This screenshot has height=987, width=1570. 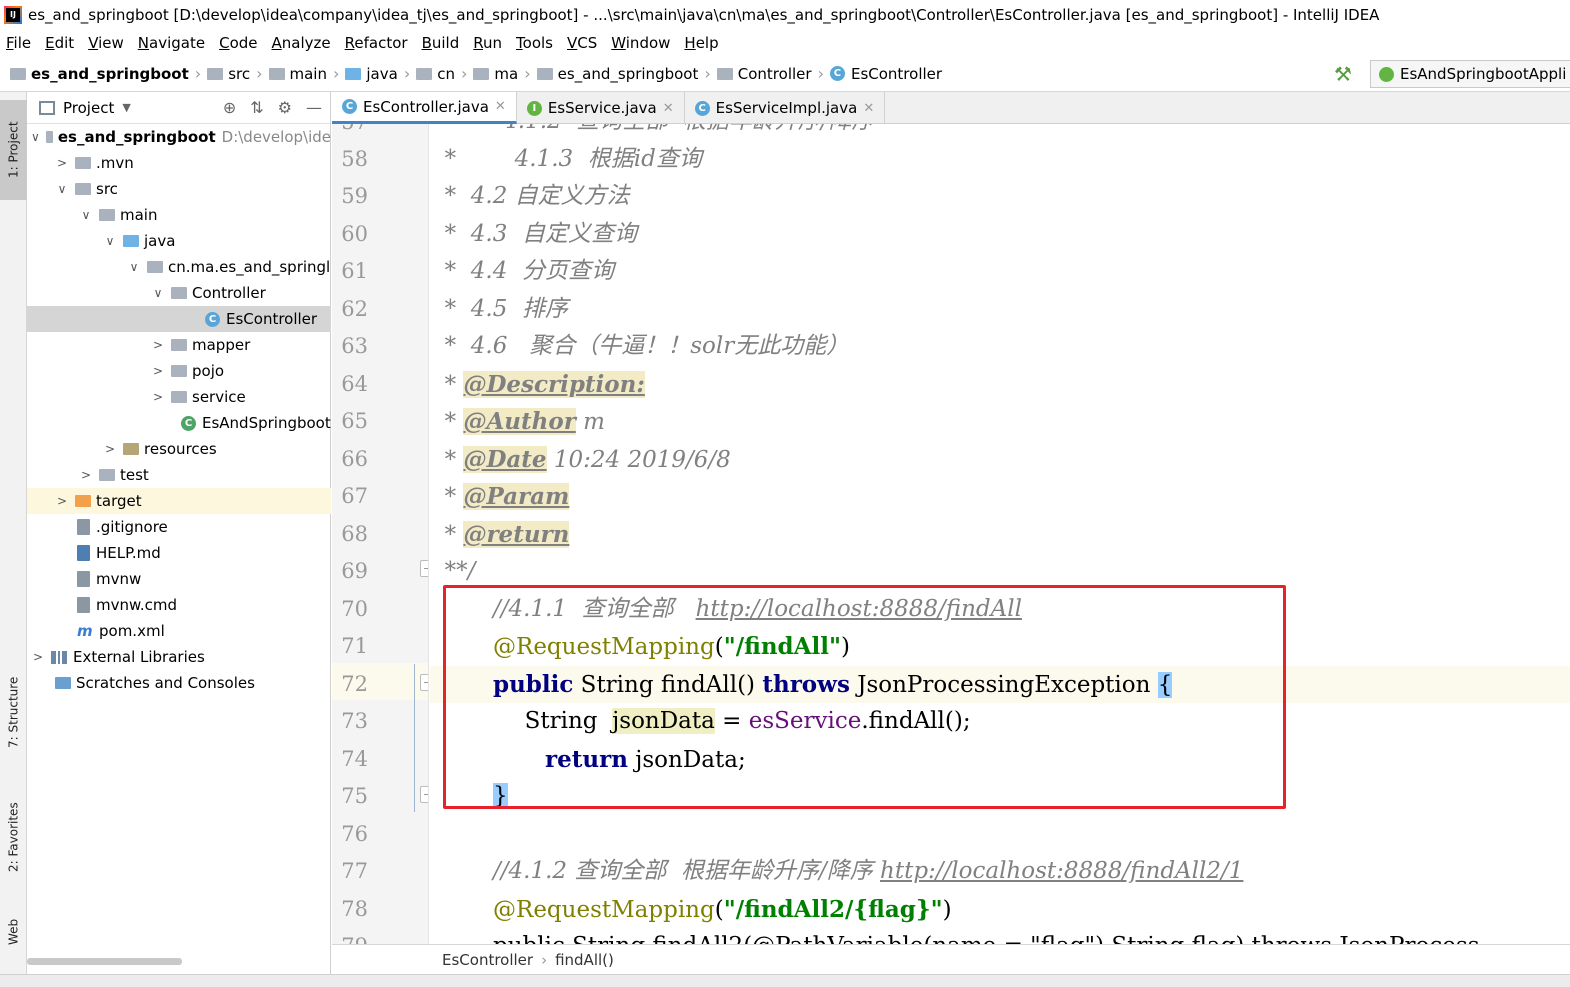 What do you see at coordinates (376, 43) in the screenshot?
I see `menu-refactor: Refactor` at bounding box center [376, 43].